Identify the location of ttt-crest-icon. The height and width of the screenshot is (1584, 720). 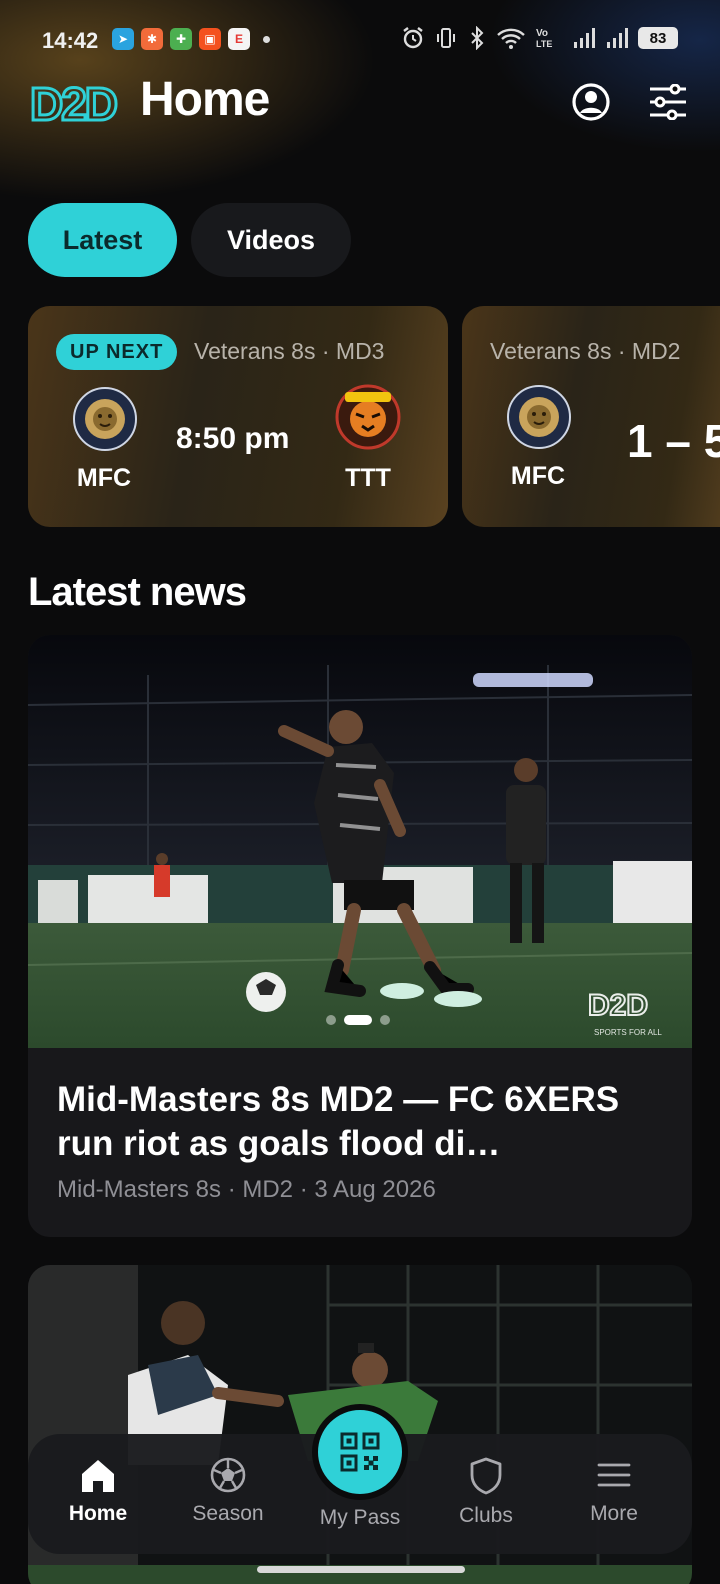
(368, 417).